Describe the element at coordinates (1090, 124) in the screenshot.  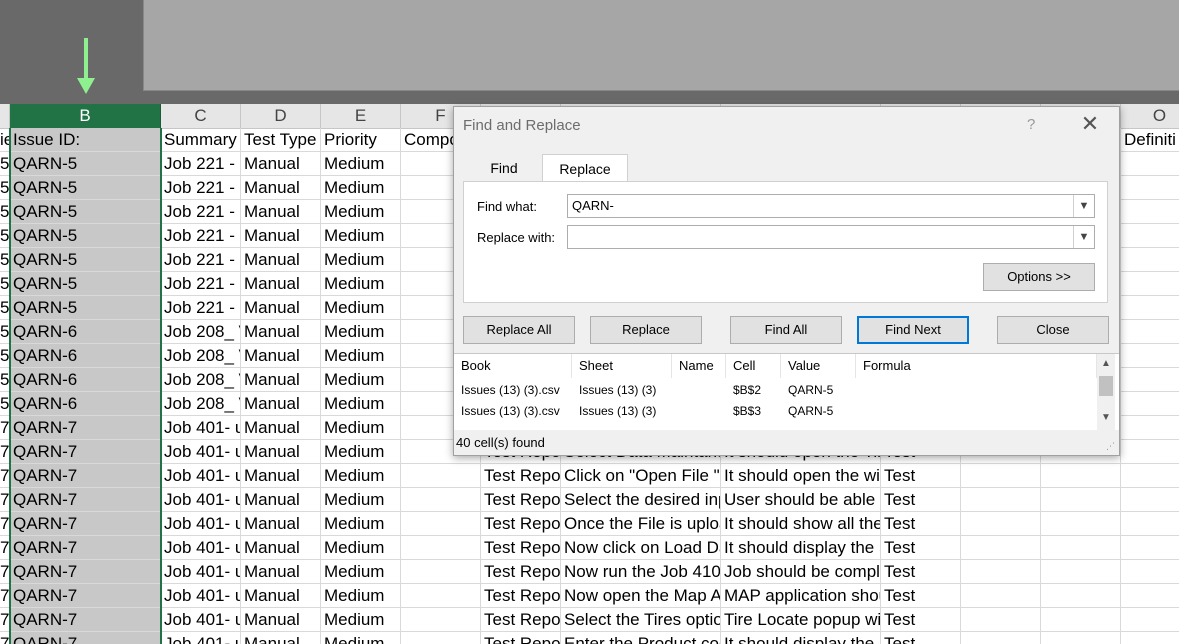
I see `close-icon: ✕` at that location.